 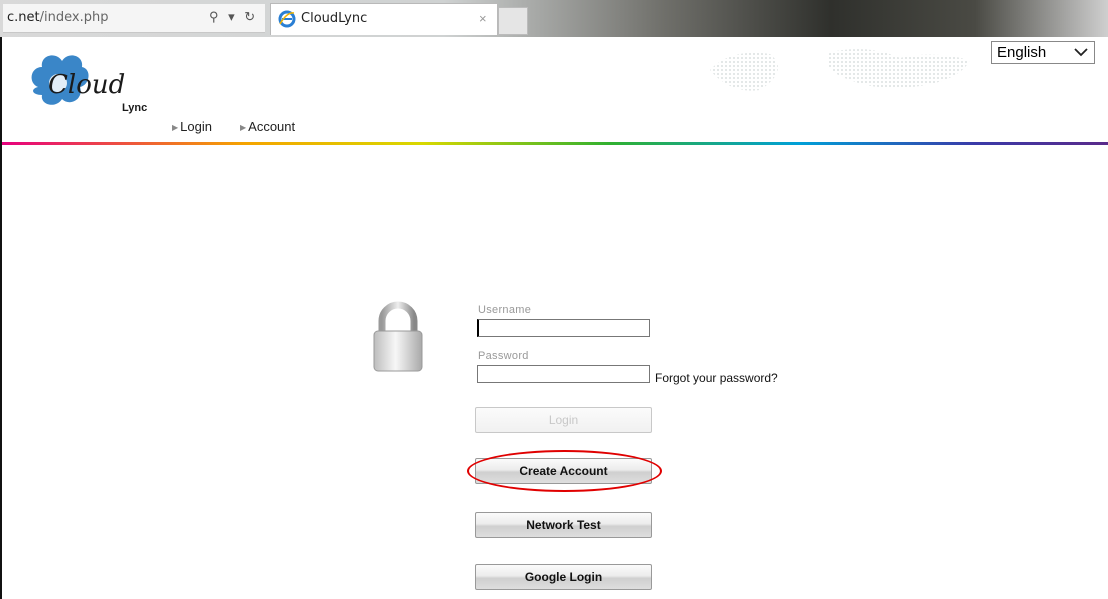 I want to click on login-button: Login, so click(x=563, y=420).